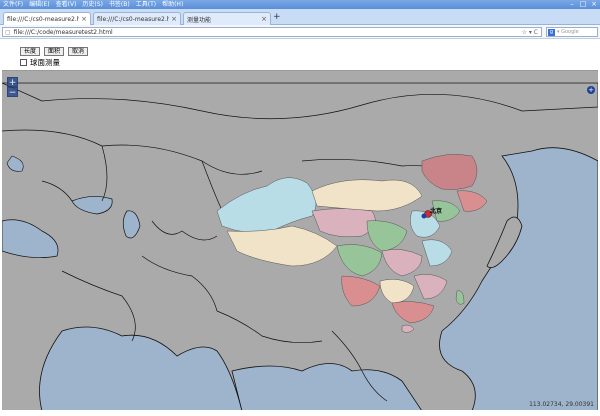  Describe the element at coordinates (568, 32) in the screenshot. I see `search-placeholder: ▾ Google` at that location.